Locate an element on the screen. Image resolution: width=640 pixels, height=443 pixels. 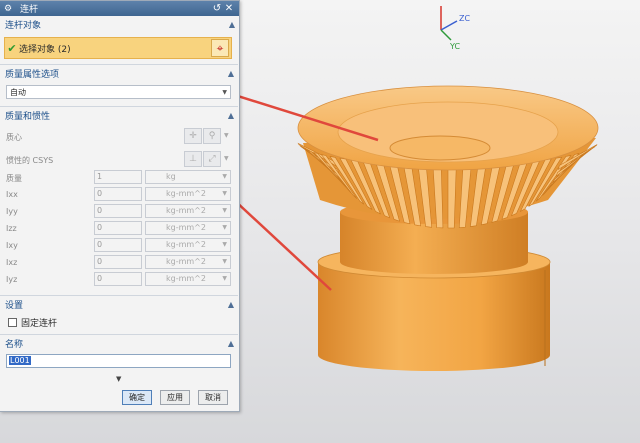
section-link-object: 连杆对象 ▲ is located at coordinates (119, 24).